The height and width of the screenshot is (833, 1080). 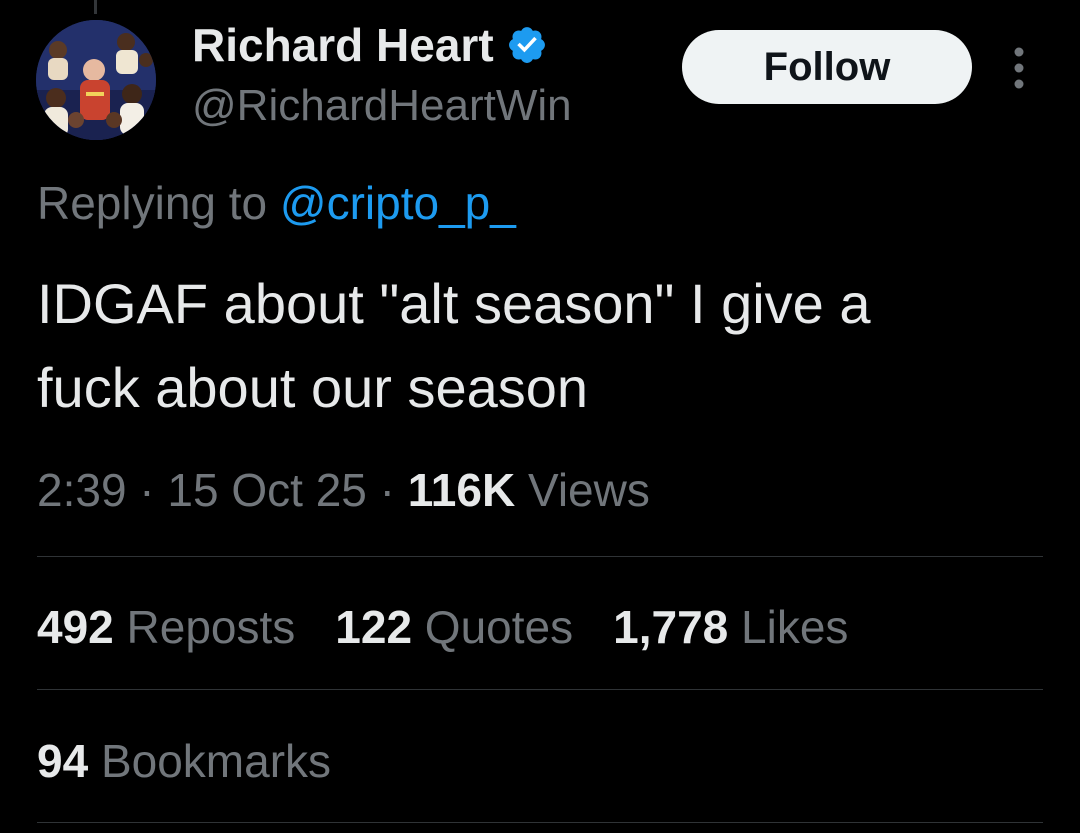 What do you see at coordinates (582, 490) in the screenshot?
I see `views-label: Views` at bounding box center [582, 490].